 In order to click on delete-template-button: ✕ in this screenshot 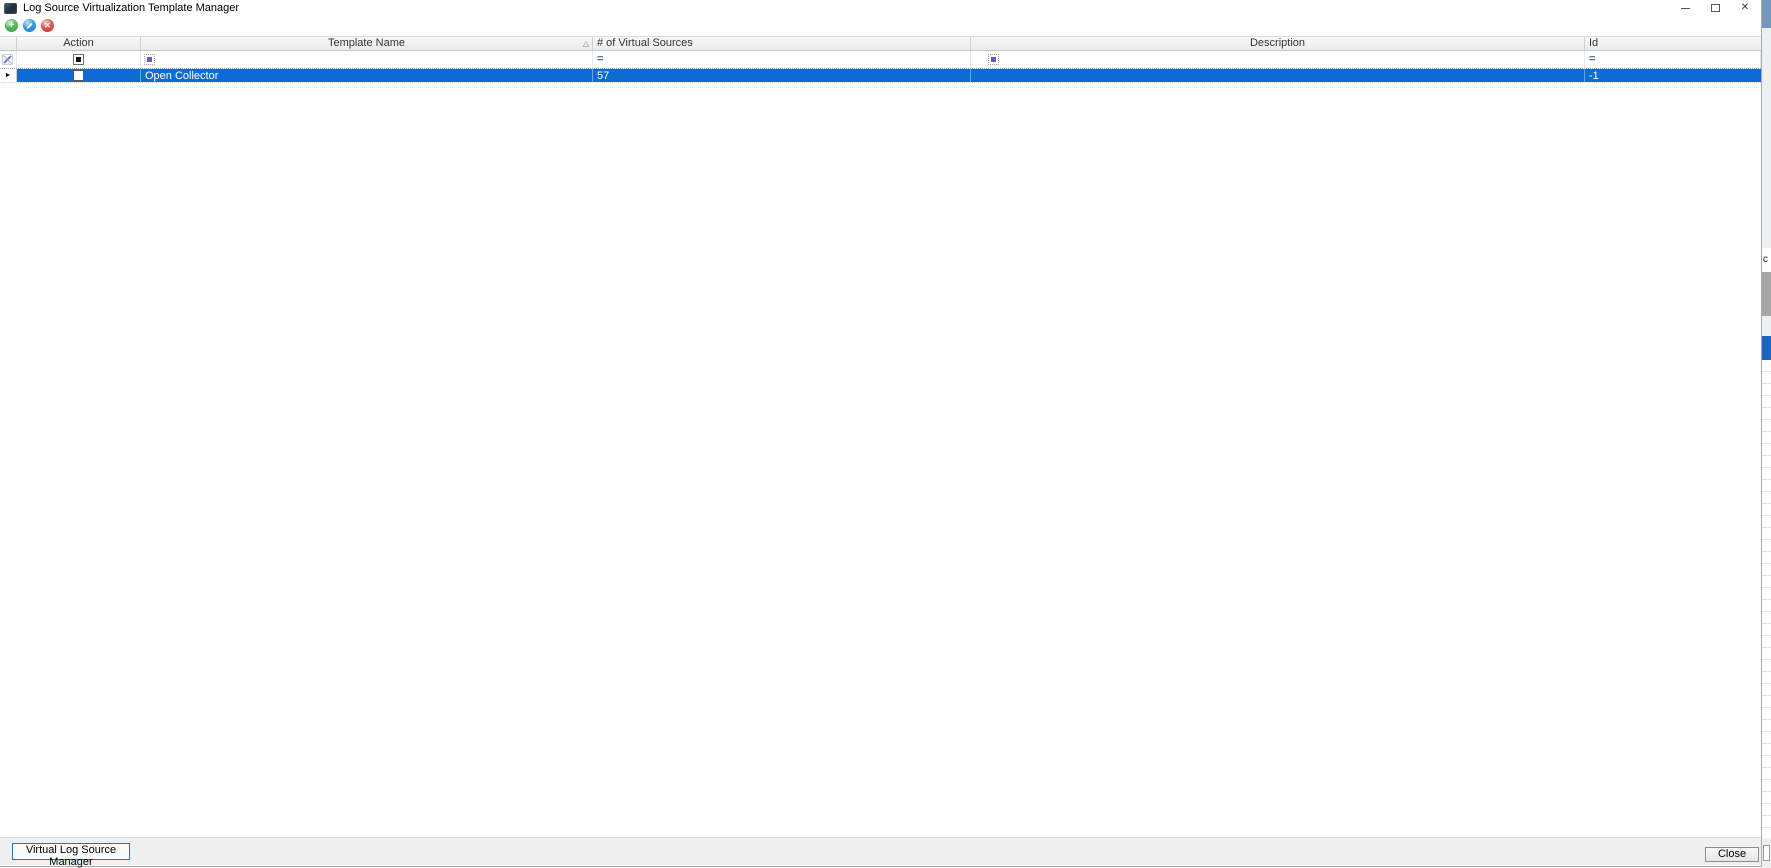, I will do `click(47, 25)`.